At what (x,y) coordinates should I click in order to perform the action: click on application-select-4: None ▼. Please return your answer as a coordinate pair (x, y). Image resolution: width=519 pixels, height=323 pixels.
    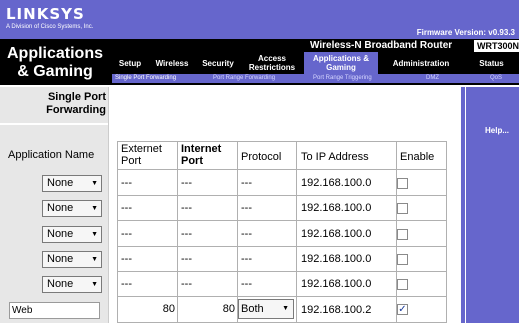
    Looking at the image, I should click on (72, 259).